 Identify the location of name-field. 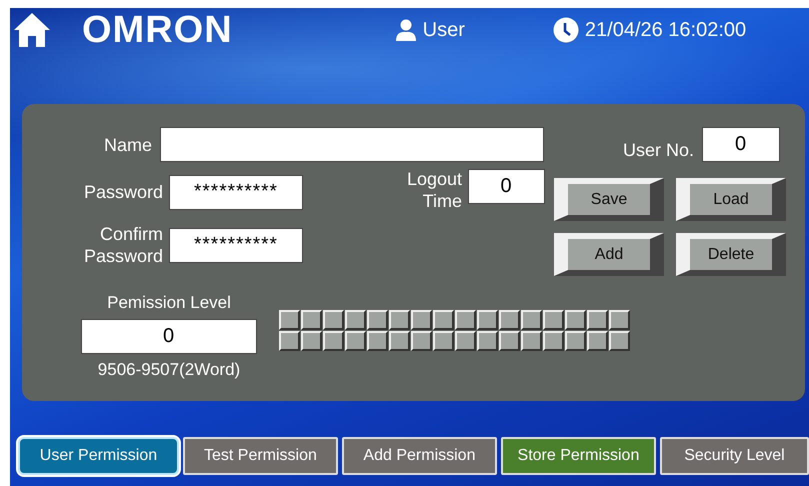
(352, 144).